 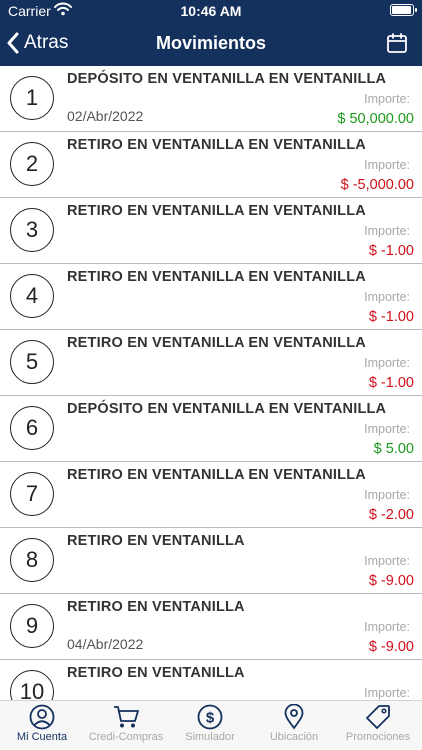 I want to click on movement-amount: $ -5,000.00, so click(x=377, y=185).